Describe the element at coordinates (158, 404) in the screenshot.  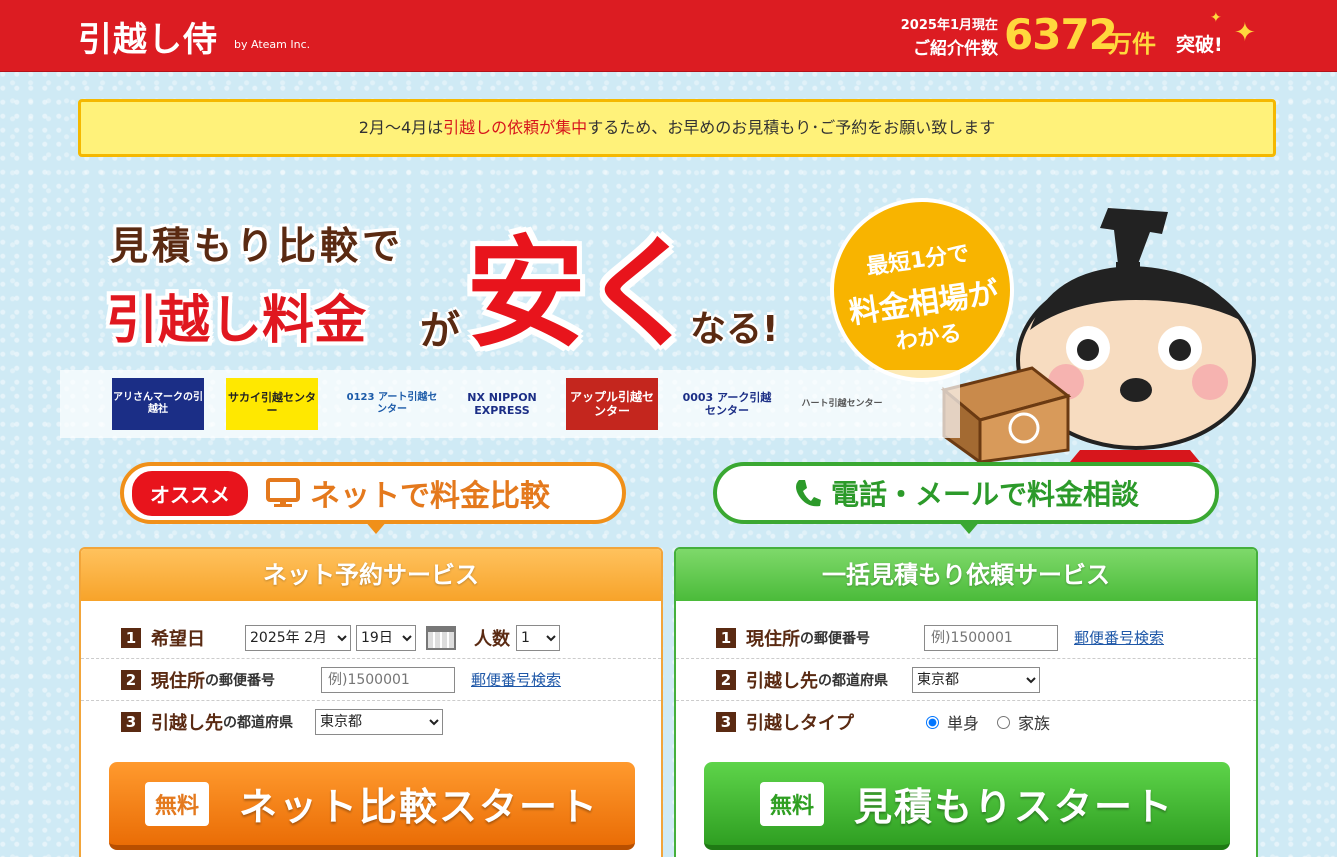
I see `logo-arisan: アリさんマークの引越社` at that location.